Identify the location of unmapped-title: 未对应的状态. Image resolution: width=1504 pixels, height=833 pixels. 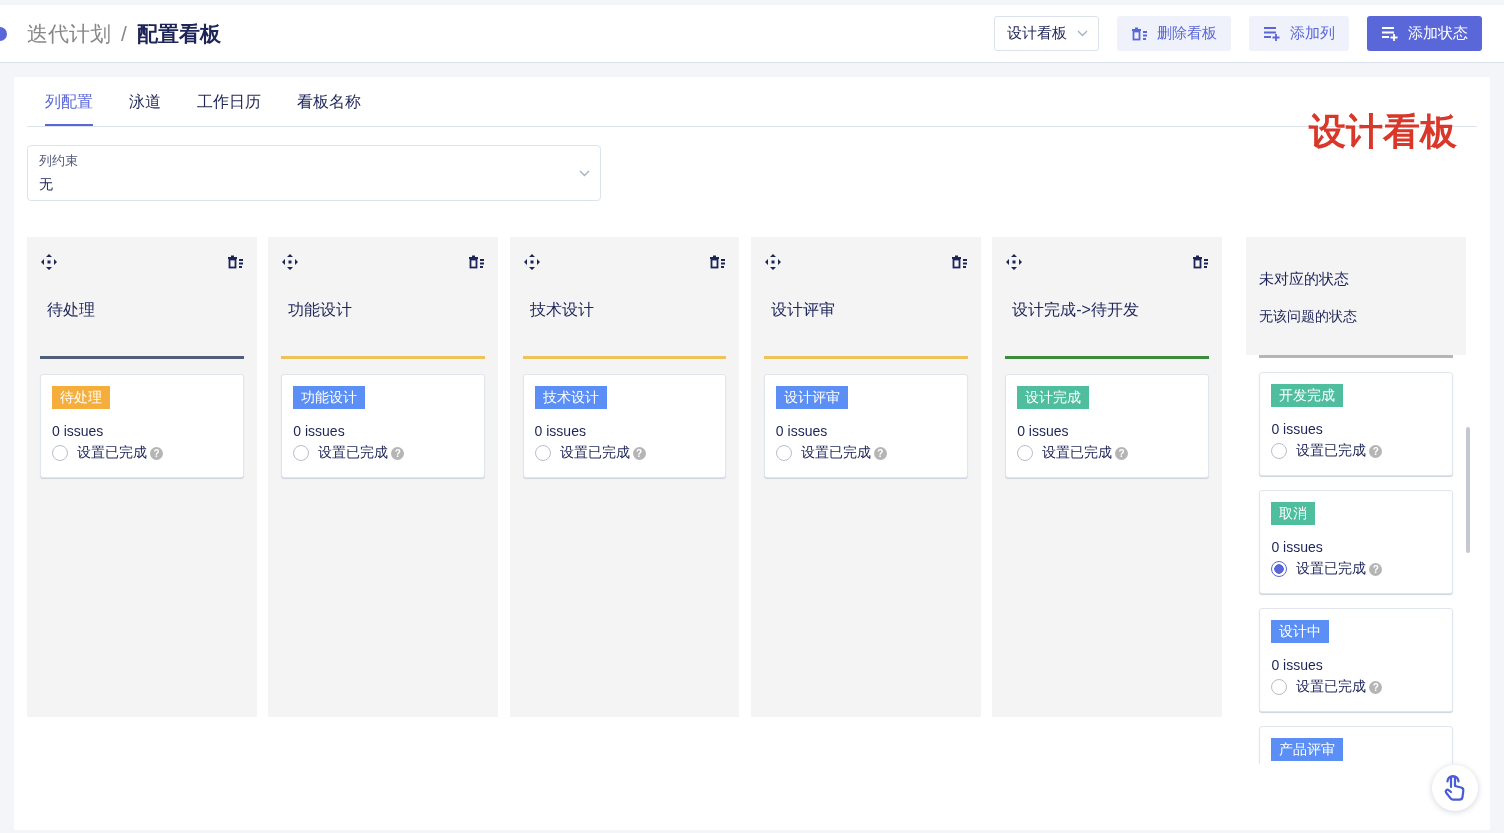
(1305, 279).